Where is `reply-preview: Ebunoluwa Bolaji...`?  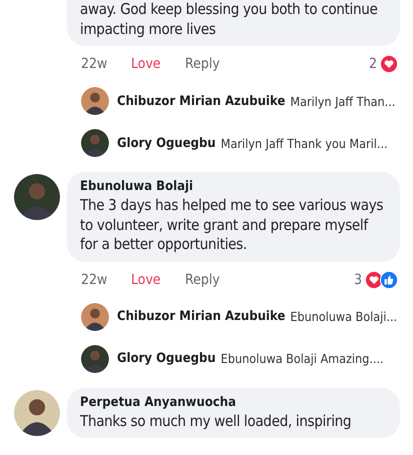
reply-preview: Ebunoluwa Bolaji... is located at coordinates (344, 316).